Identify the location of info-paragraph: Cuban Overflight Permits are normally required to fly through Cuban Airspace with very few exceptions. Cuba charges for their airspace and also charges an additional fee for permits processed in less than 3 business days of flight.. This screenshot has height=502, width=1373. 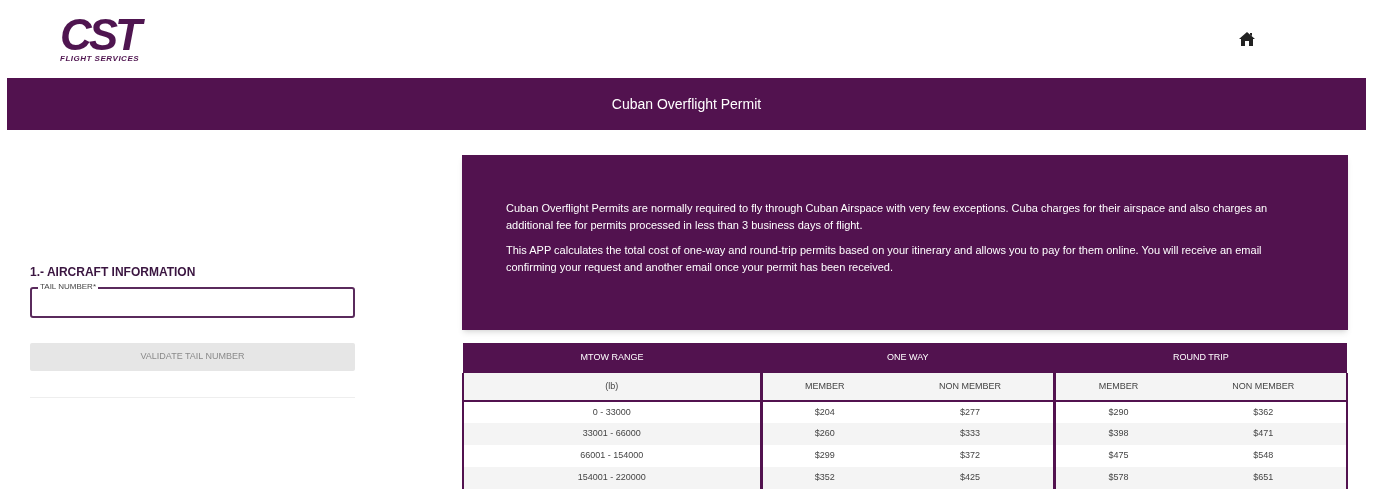
(887, 217).